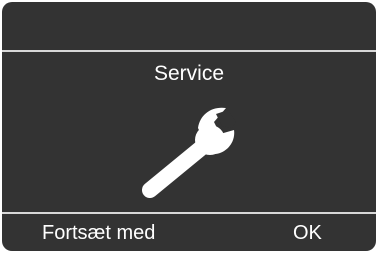 The image size is (378, 253). I want to click on bottom-divider, so click(189, 213).